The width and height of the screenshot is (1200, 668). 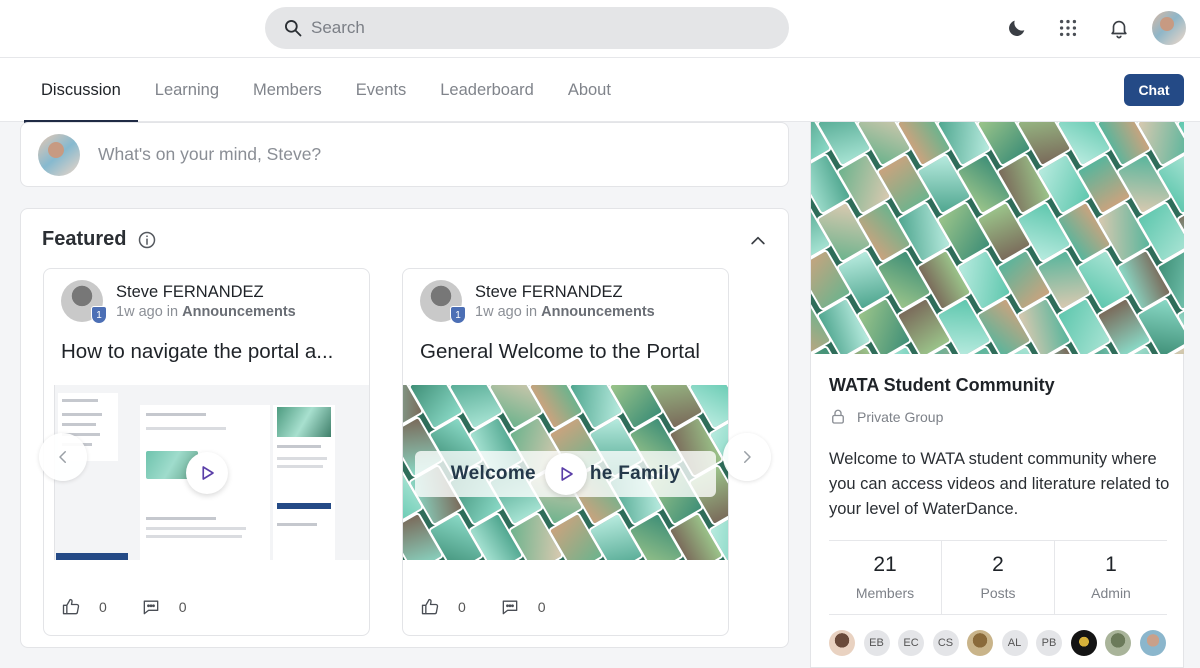 I want to click on video-thumbnail, so click(x=206, y=472).